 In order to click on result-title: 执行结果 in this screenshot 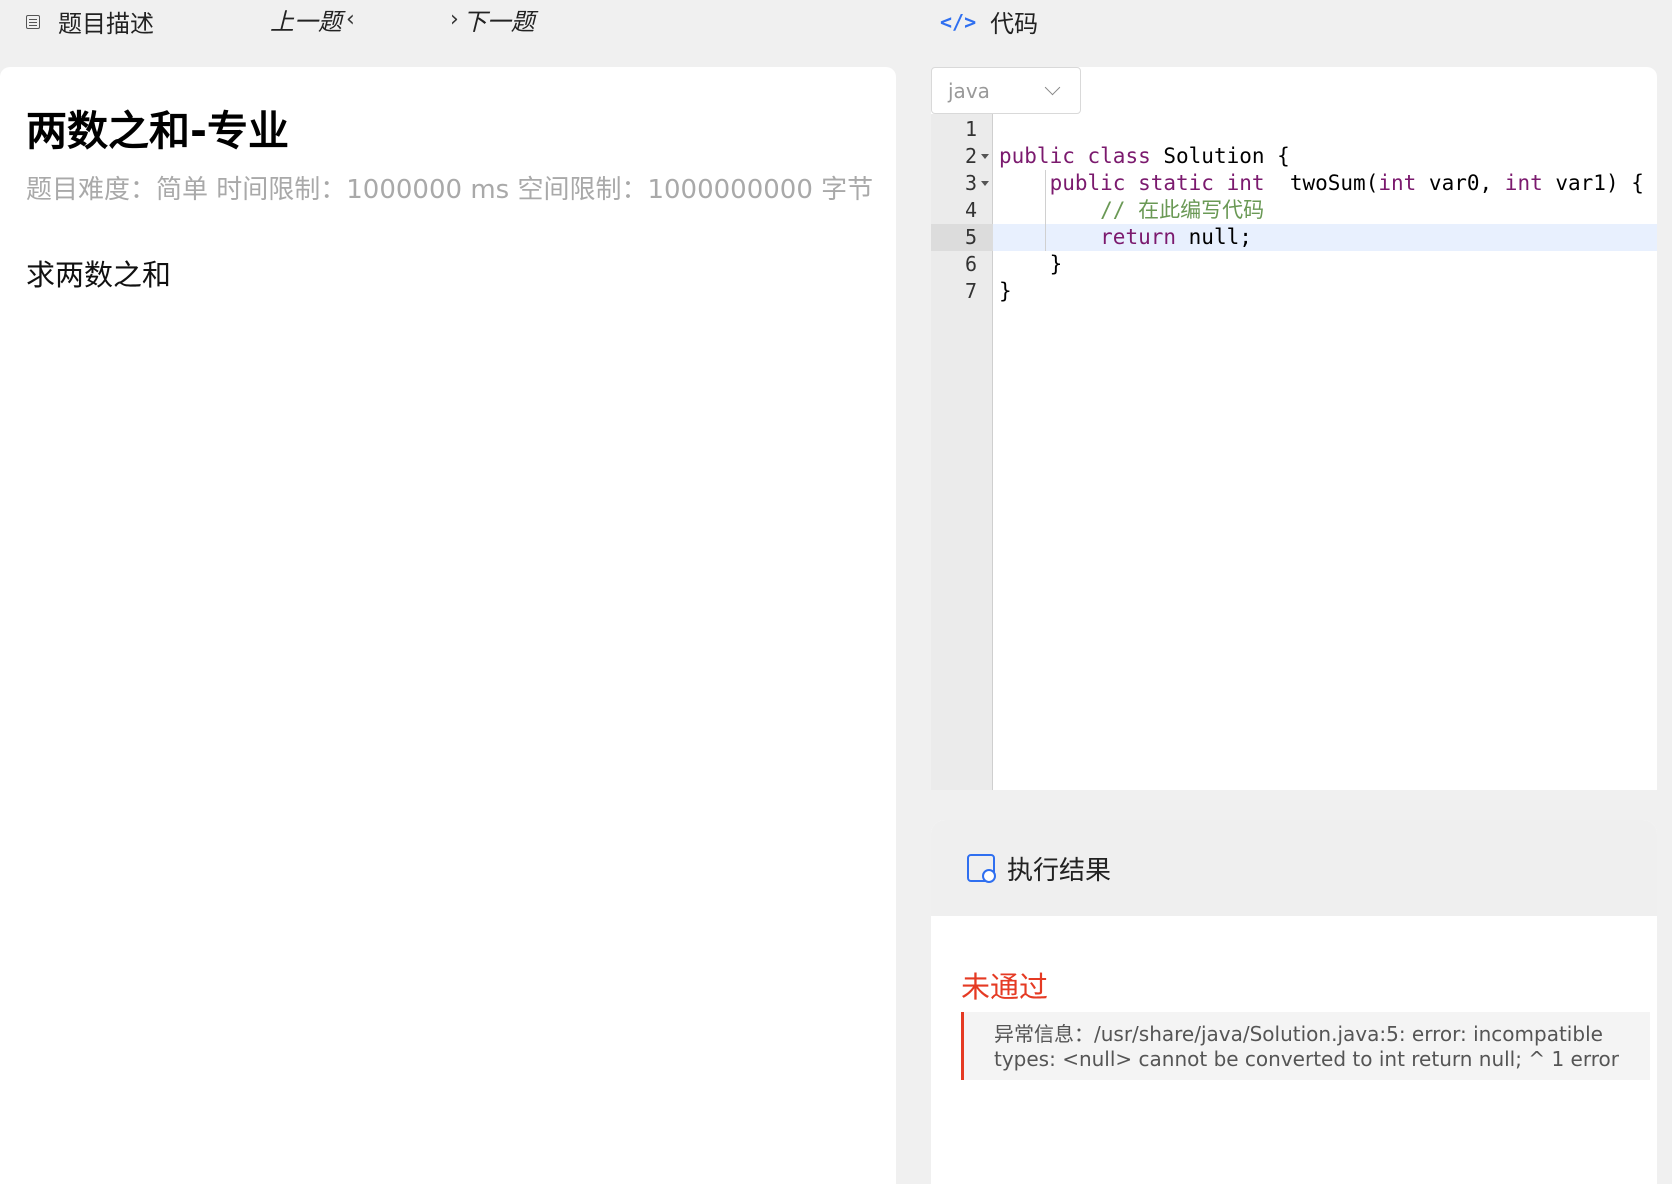, I will do `click(1059, 870)`.